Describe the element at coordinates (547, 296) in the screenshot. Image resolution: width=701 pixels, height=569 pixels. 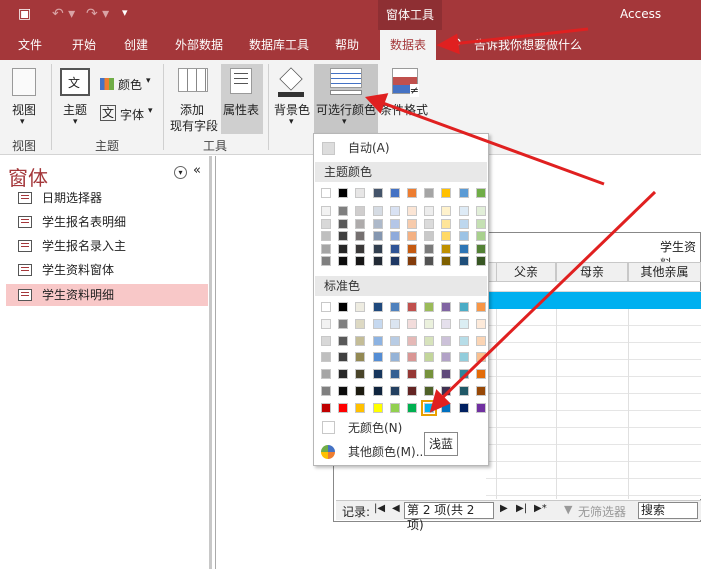
I see `arrow-to-light-blue-swatch` at that location.